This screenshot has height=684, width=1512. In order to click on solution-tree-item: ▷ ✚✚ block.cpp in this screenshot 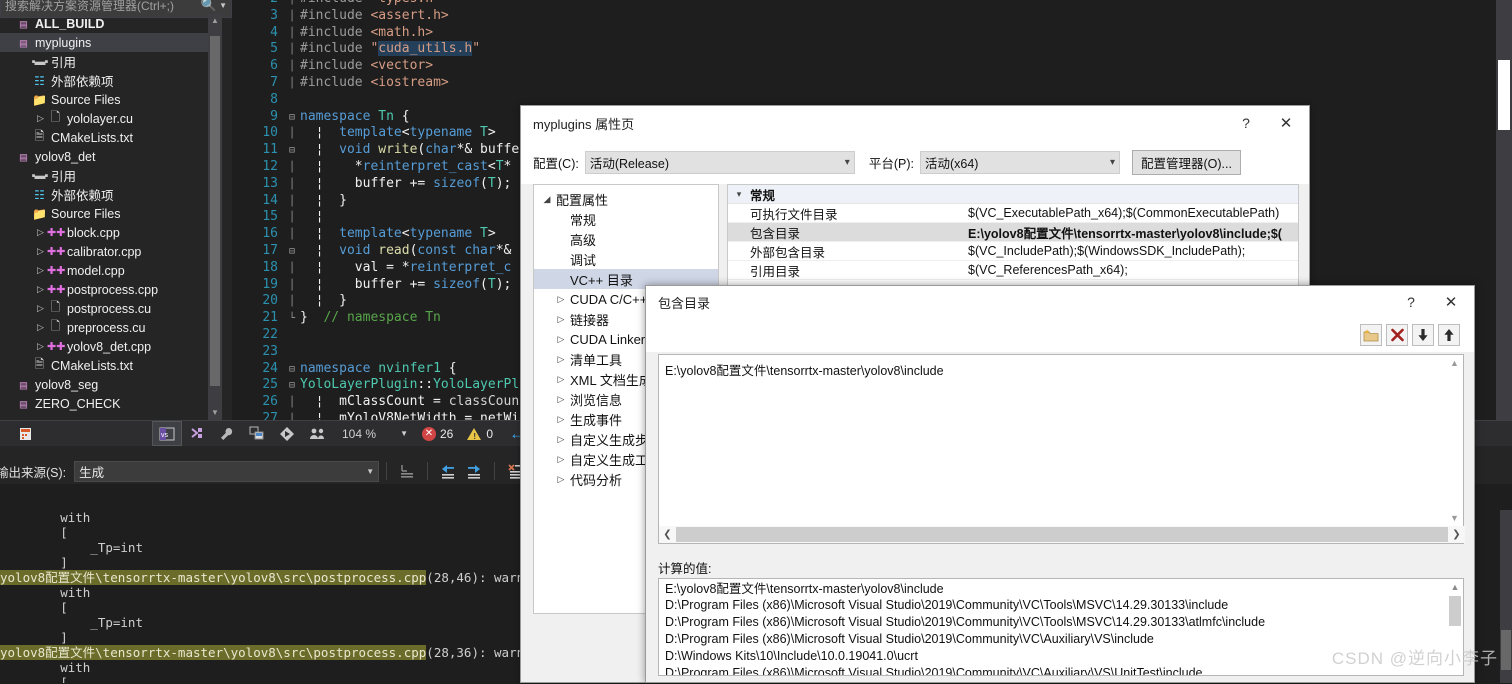, I will do `click(108, 232)`.